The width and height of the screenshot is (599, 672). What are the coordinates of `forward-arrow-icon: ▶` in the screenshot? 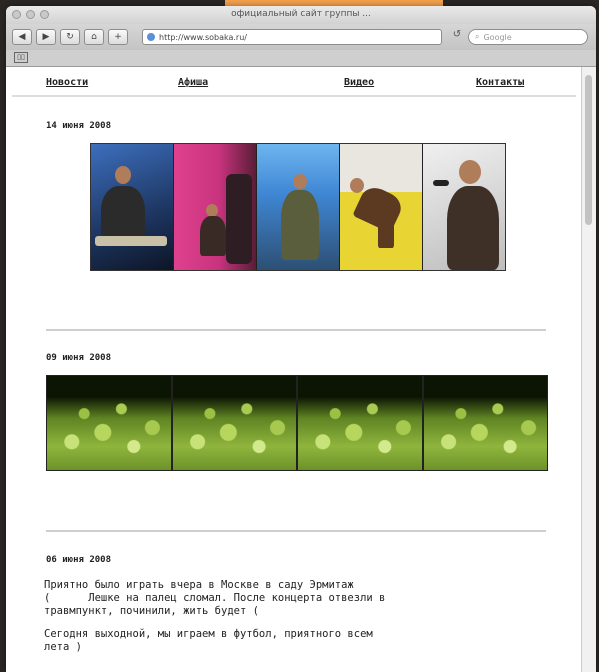 It's located at (46, 37).